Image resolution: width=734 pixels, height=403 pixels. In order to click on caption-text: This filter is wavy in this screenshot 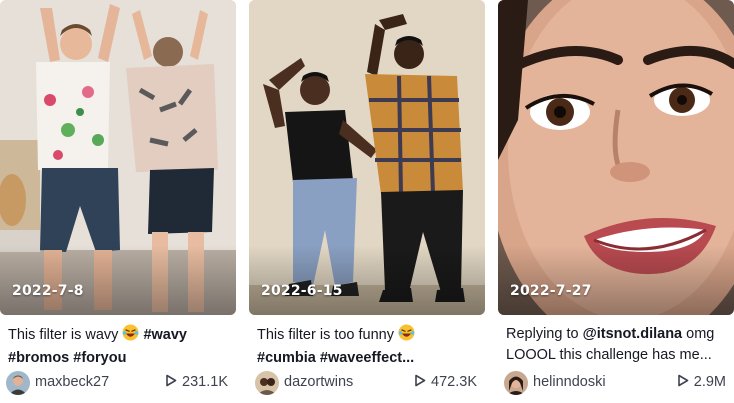, I will do `click(63, 335)`.